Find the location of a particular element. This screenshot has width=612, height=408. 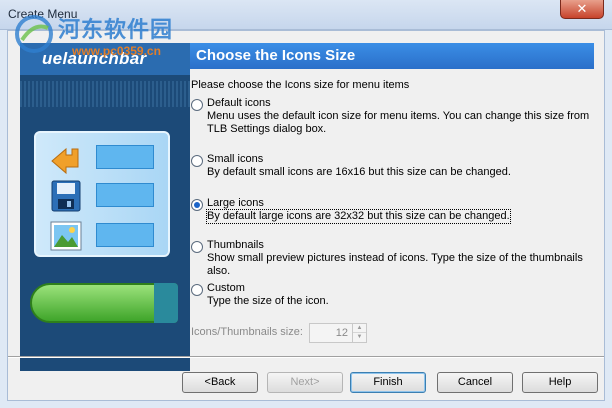

launch-bar-end is located at coordinates (166, 303).